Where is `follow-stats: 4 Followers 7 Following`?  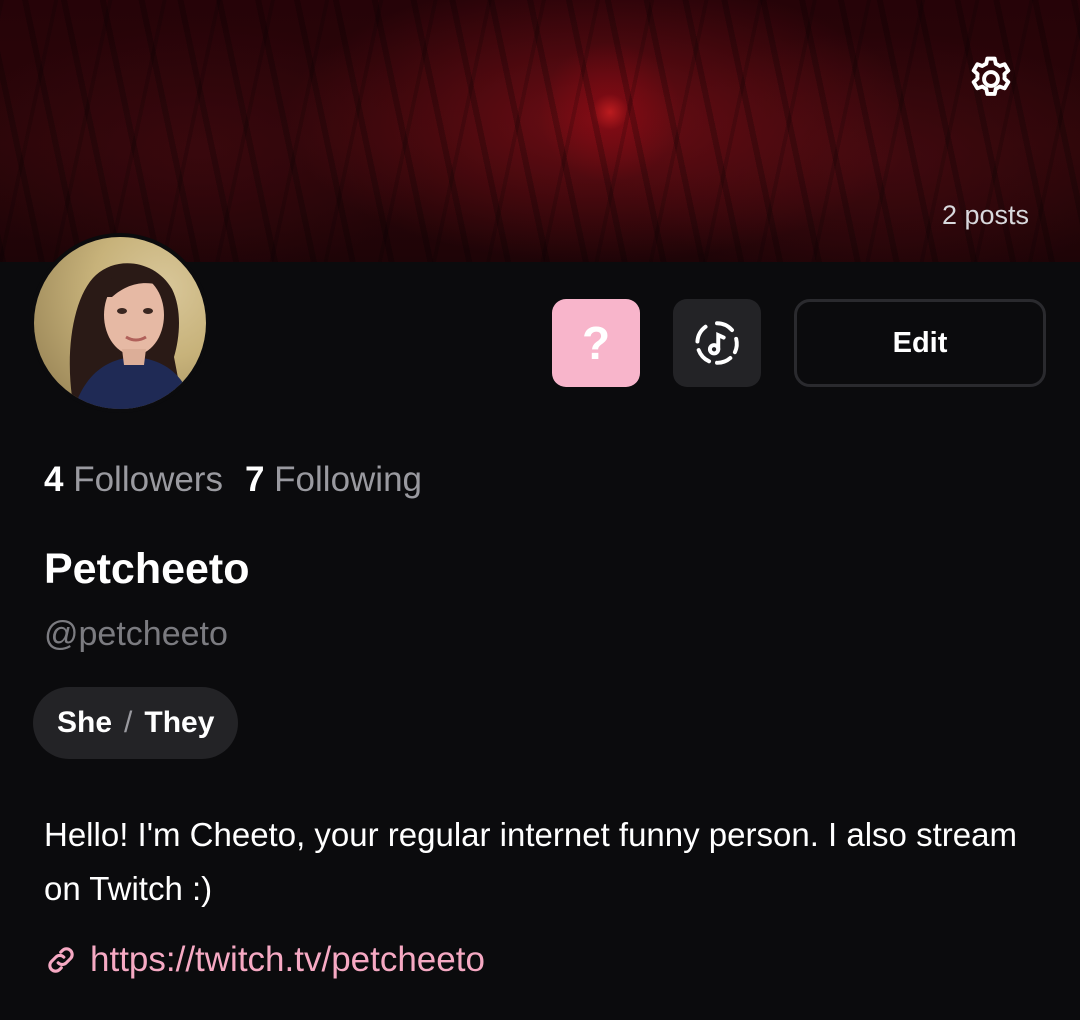
follow-stats: 4 Followers 7 Following is located at coordinates (233, 480).